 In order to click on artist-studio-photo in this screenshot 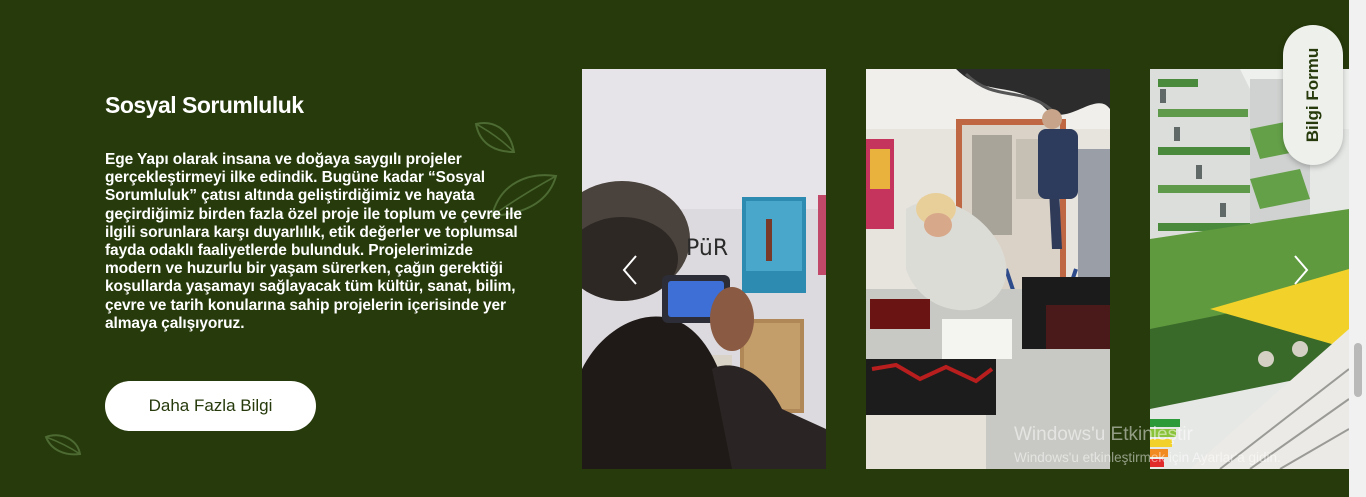, I will do `click(988, 269)`.